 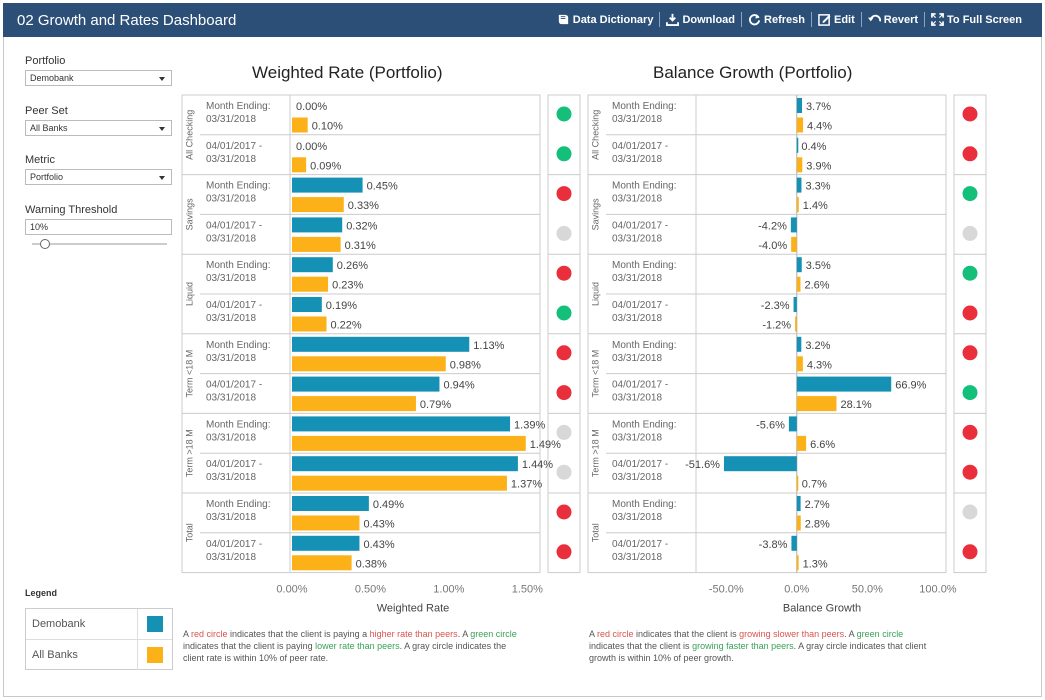 I want to click on note-text: A, so click(x=593, y=634).